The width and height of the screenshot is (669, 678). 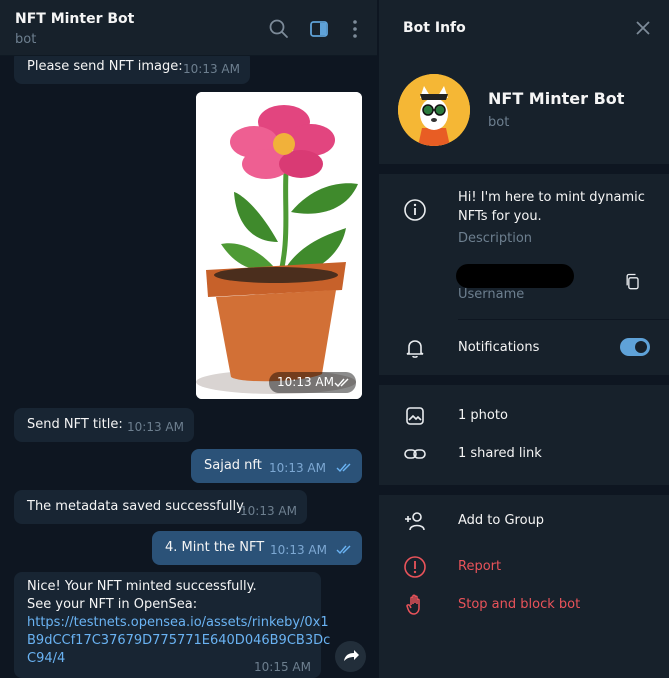 What do you see at coordinates (483, 415) in the screenshot?
I see `photos-count: 1 photo` at bounding box center [483, 415].